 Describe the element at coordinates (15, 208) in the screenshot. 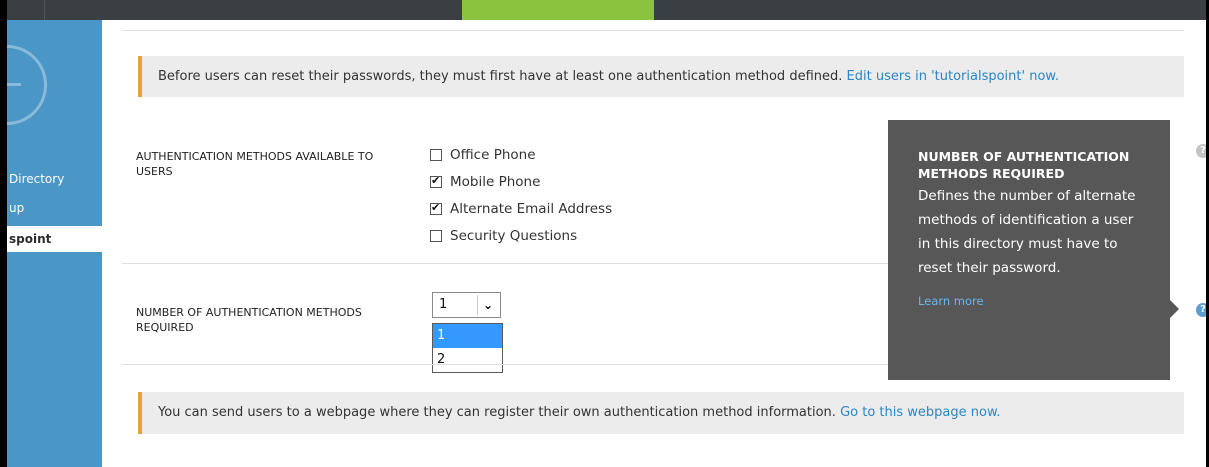

I see `sidebar-item-group: up` at that location.